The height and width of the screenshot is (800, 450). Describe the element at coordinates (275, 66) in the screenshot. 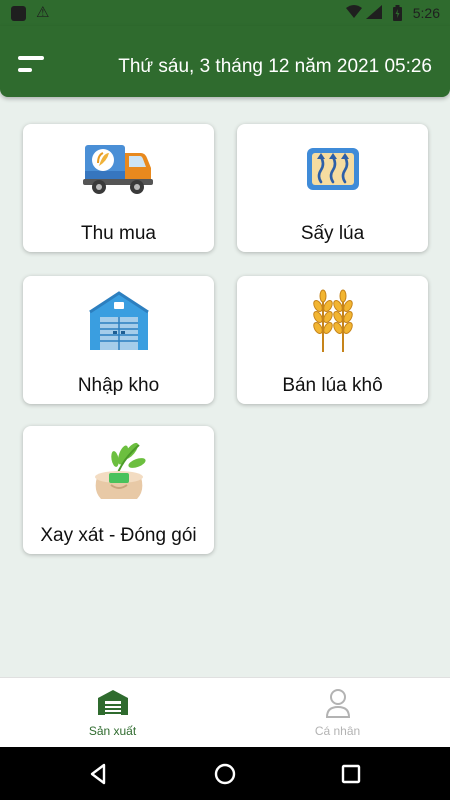

I see `header-date: Thứ sáu, 3 tháng 12 năm 2021 05:26` at that location.